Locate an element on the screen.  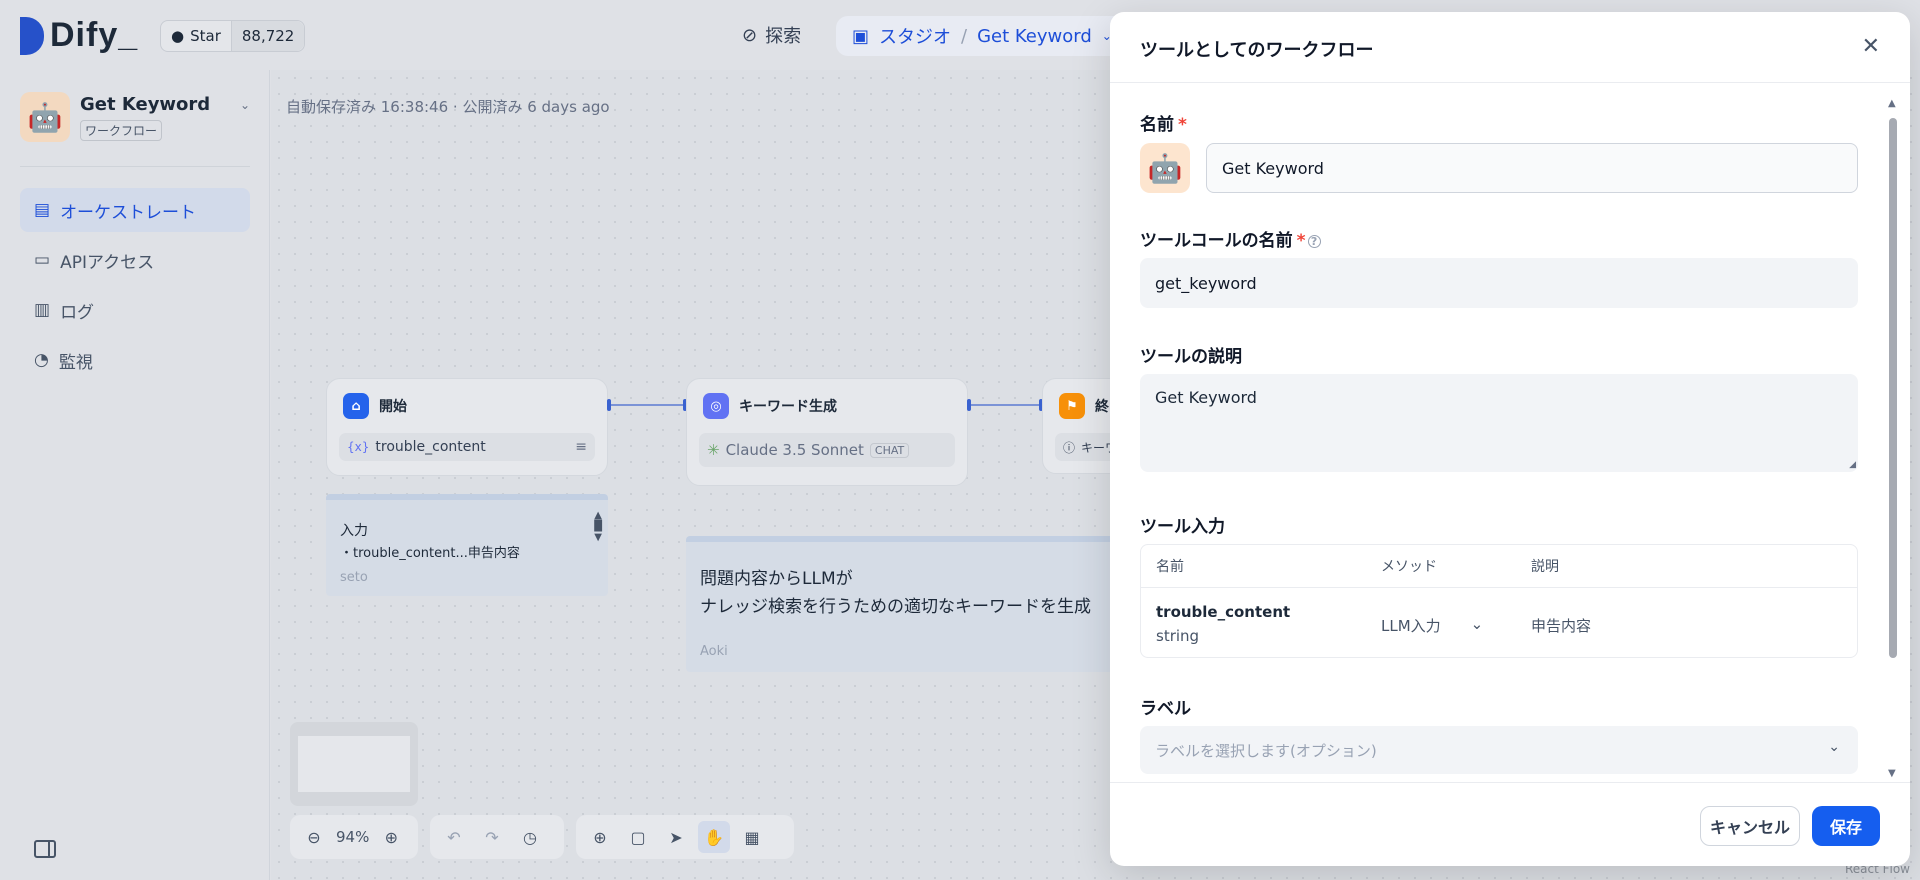
dialog-title: ツールとしてのワークフロー is located at coordinates (1257, 50).